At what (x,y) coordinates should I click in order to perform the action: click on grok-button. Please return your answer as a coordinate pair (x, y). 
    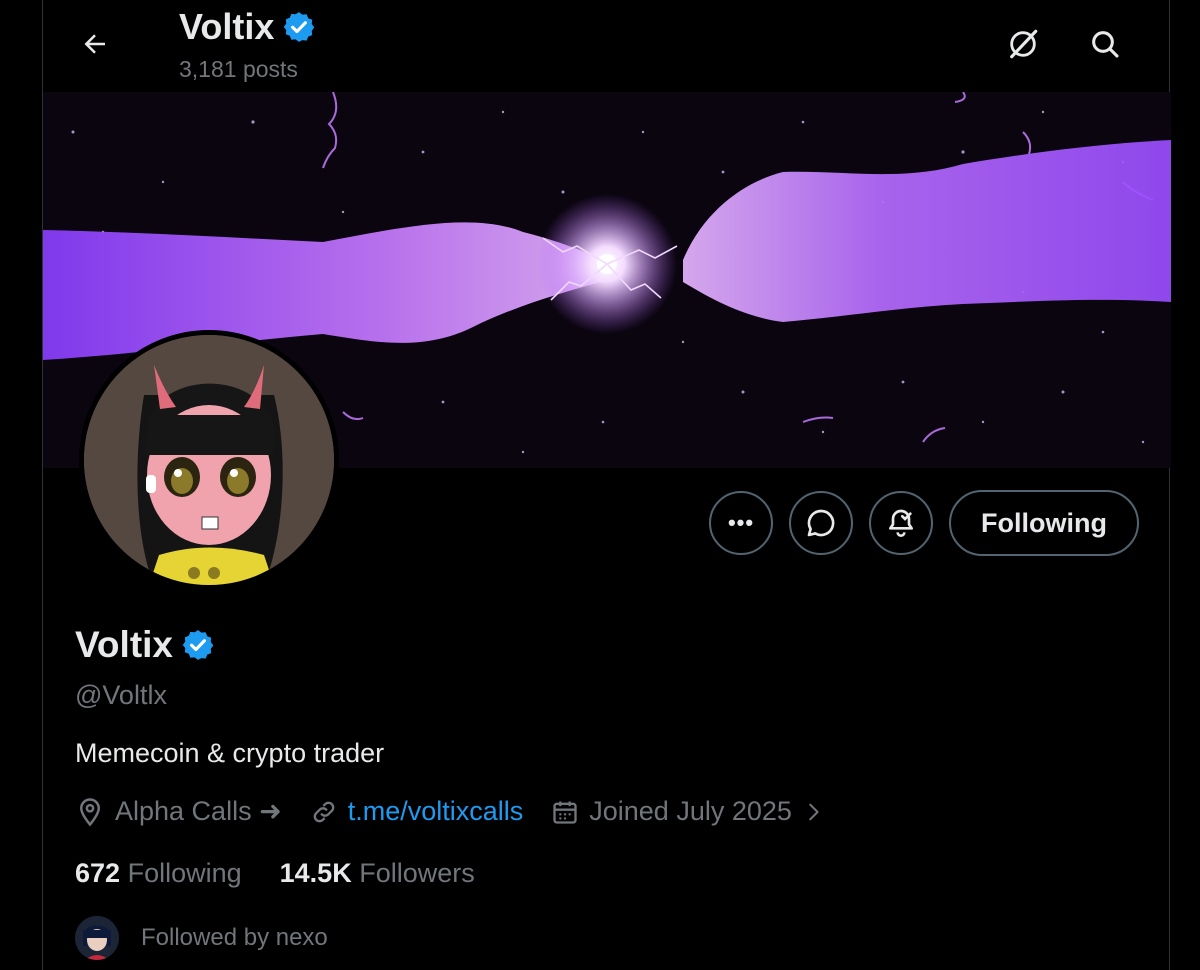
    Looking at the image, I should click on (1023, 44).